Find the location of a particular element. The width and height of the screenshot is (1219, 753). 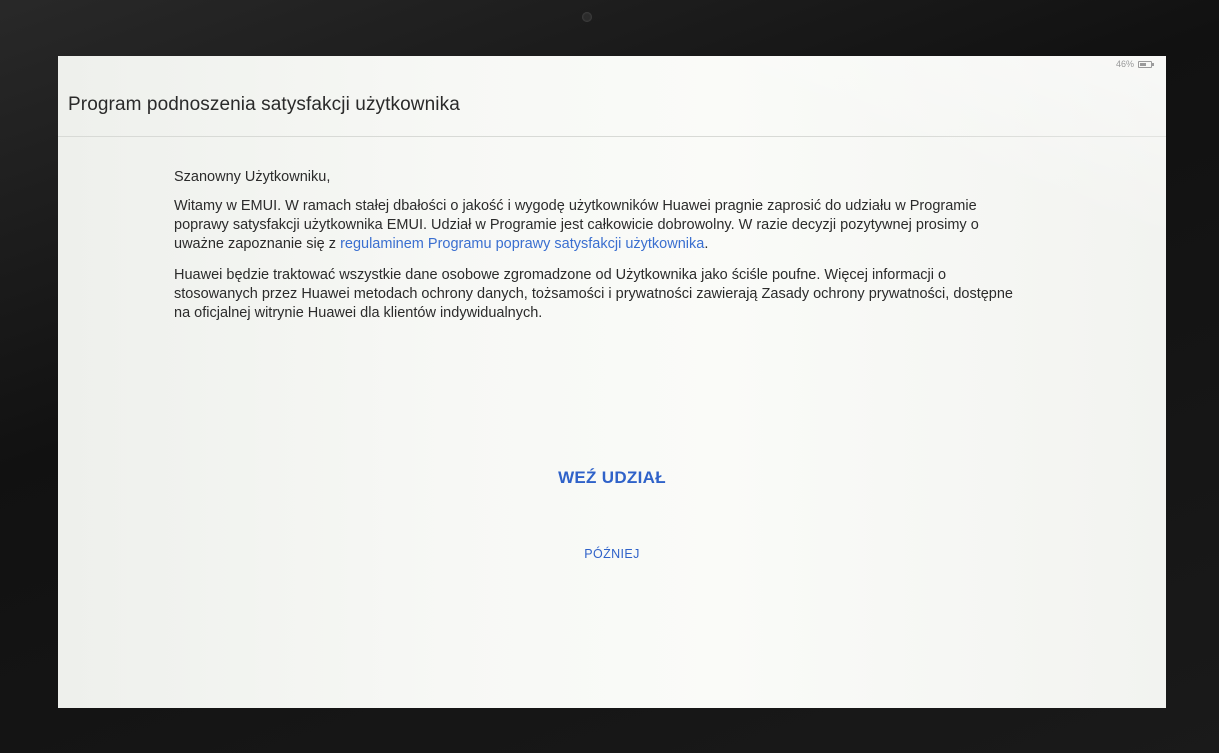

greeting: Szanowny Użytkowniku, is located at coordinates (252, 177).